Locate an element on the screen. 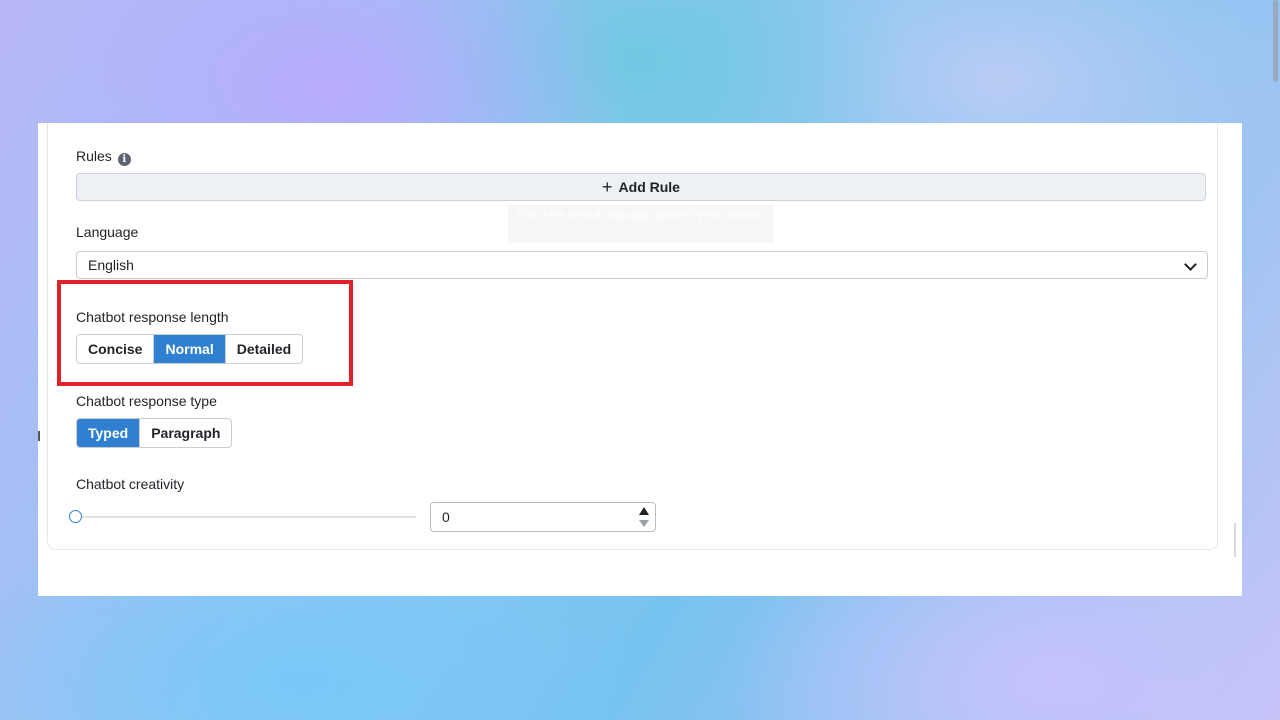 This screenshot has width=1280, height=720. page-scrollbar is located at coordinates (1275, 41).